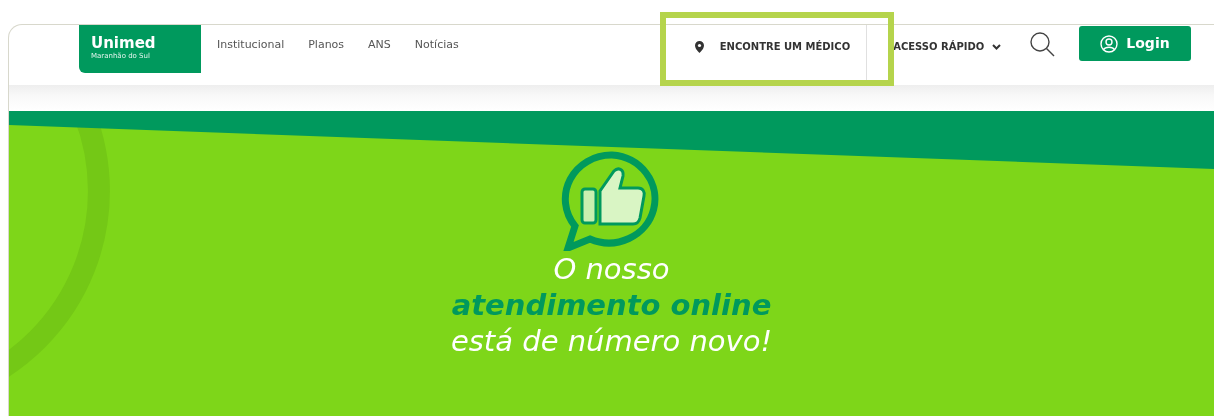 This screenshot has height=416, width=1214. Describe the element at coordinates (326, 45) in the screenshot. I see `nav-link: Planos` at that location.